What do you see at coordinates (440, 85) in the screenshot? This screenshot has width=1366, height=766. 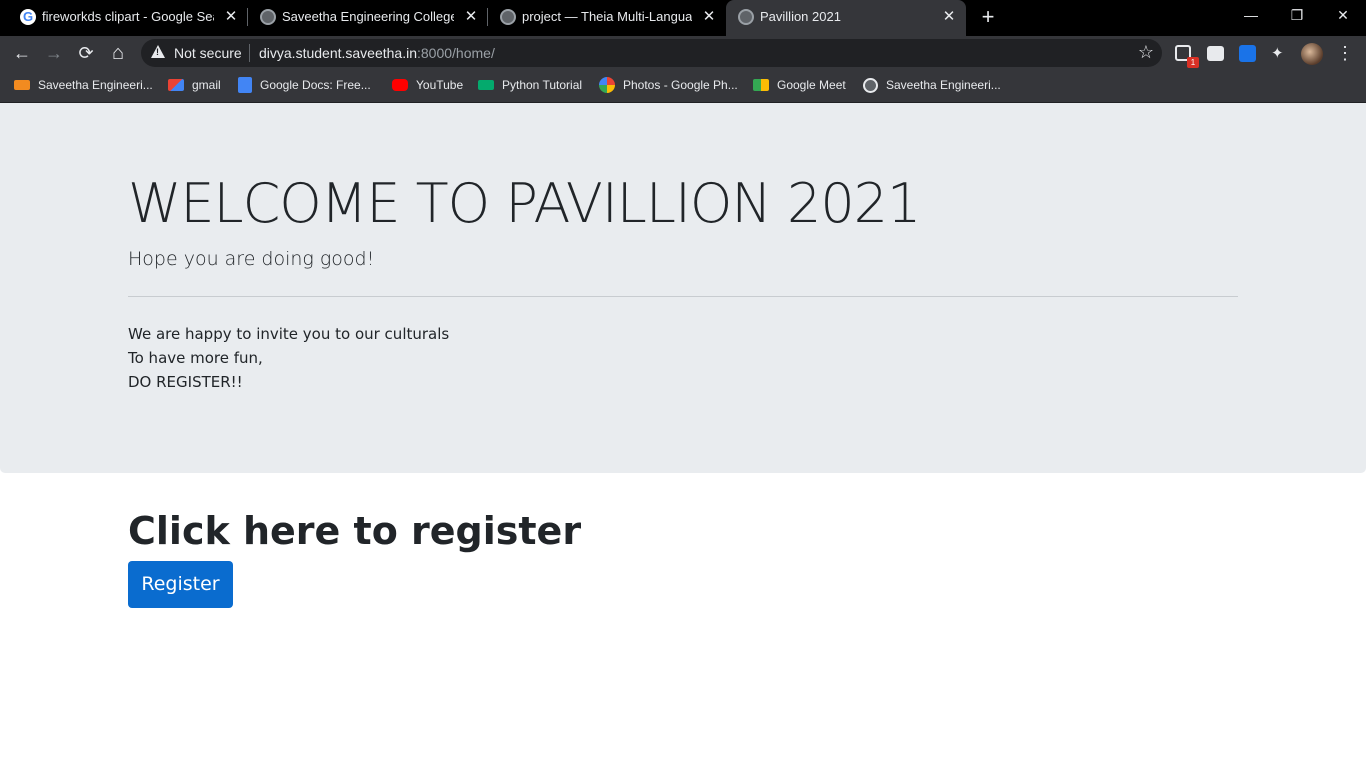 I see `bookmark-label: YouTube` at bounding box center [440, 85].